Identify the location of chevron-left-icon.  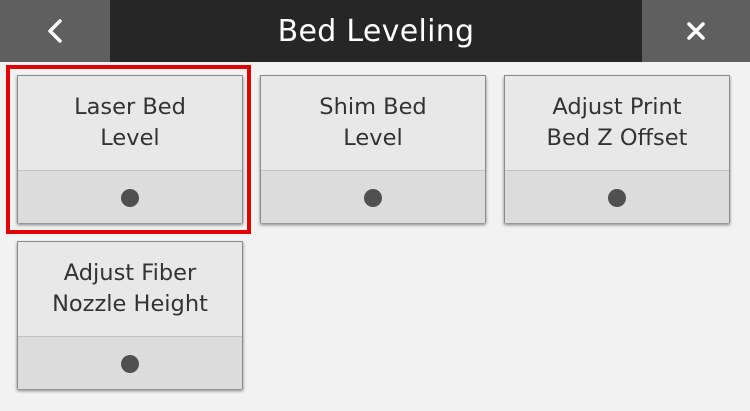
(55, 31).